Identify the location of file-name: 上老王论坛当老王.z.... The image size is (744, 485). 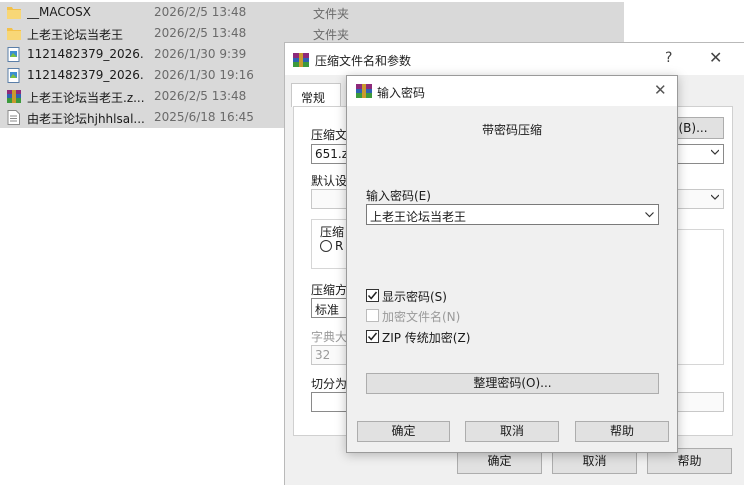
(86, 98).